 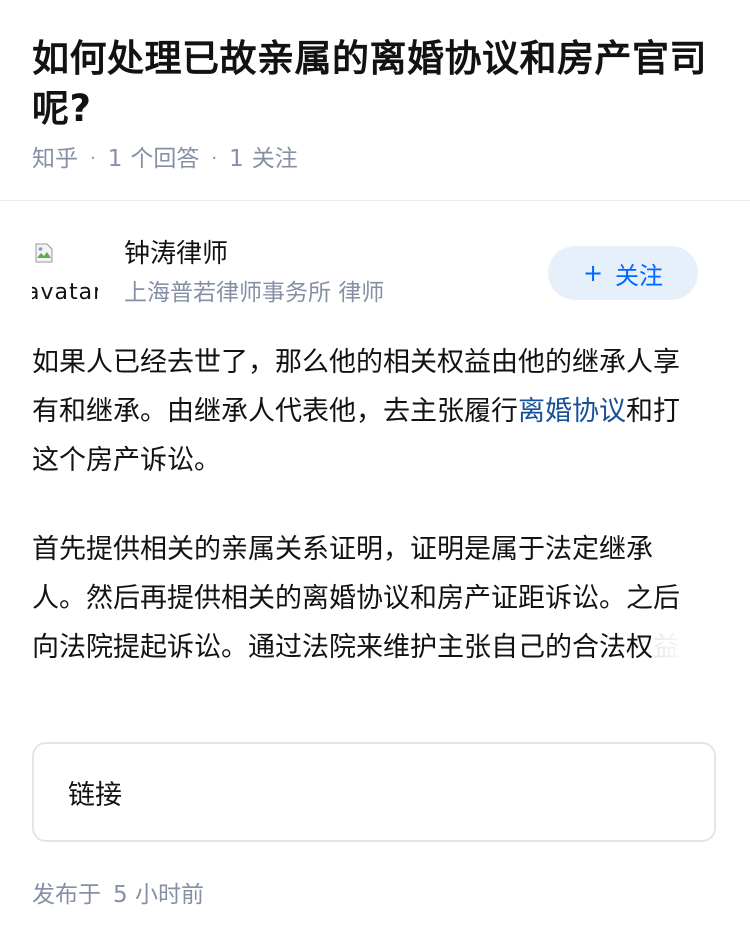 I want to click on follow-button-label: 关注, so click(x=639, y=275).